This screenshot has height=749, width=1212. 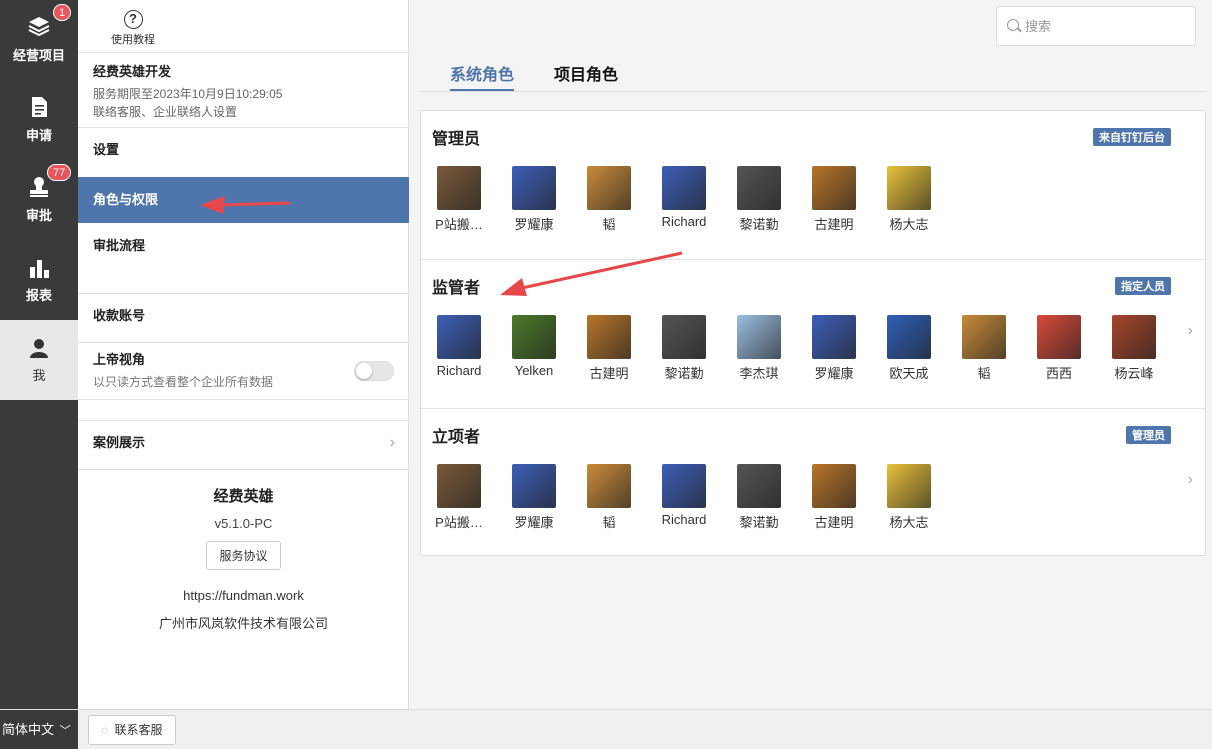 What do you see at coordinates (759, 348) in the screenshot?
I see `member-item: 李杰琪` at bounding box center [759, 348].